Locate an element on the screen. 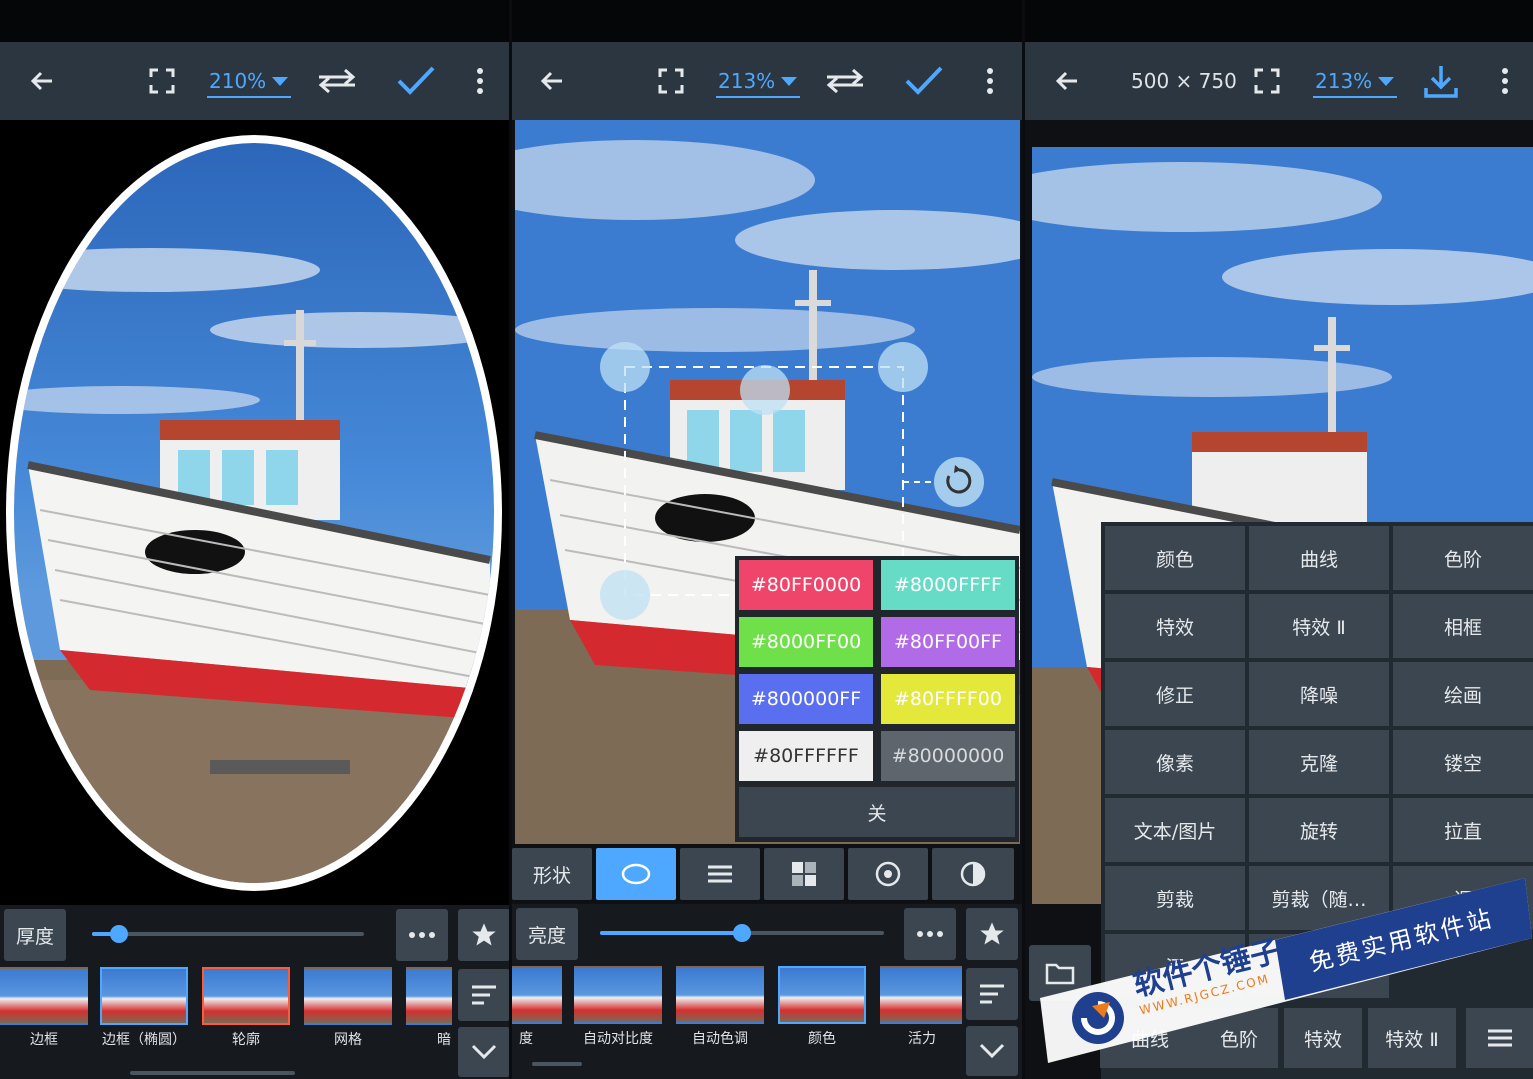 The width and height of the screenshot is (1533, 1079). menu-item: 特效 Ⅱ is located at coordinates (1319, 626).